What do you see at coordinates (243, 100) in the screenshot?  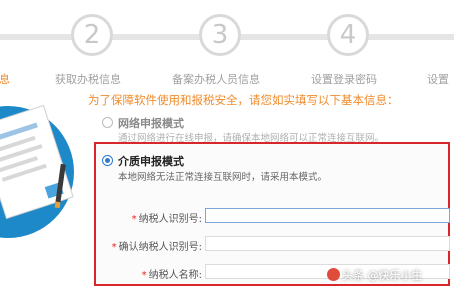 I see `info-notice: 为了保障软件使用和报税安全，请您如实填写以下基本信息：` at bounding box center [243, 100].